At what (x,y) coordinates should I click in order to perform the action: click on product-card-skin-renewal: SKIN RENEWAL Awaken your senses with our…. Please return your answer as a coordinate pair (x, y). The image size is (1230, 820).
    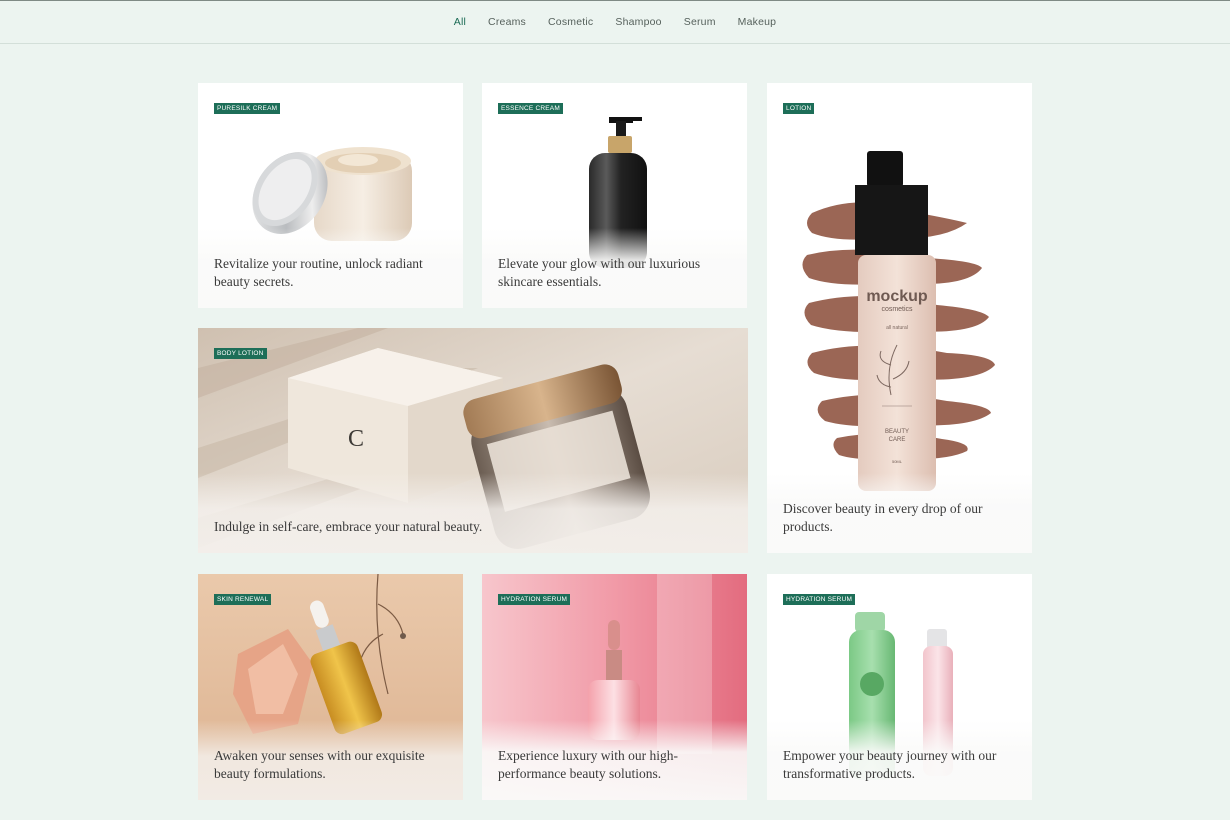
    Looking at the image, I should click on (330, 687).